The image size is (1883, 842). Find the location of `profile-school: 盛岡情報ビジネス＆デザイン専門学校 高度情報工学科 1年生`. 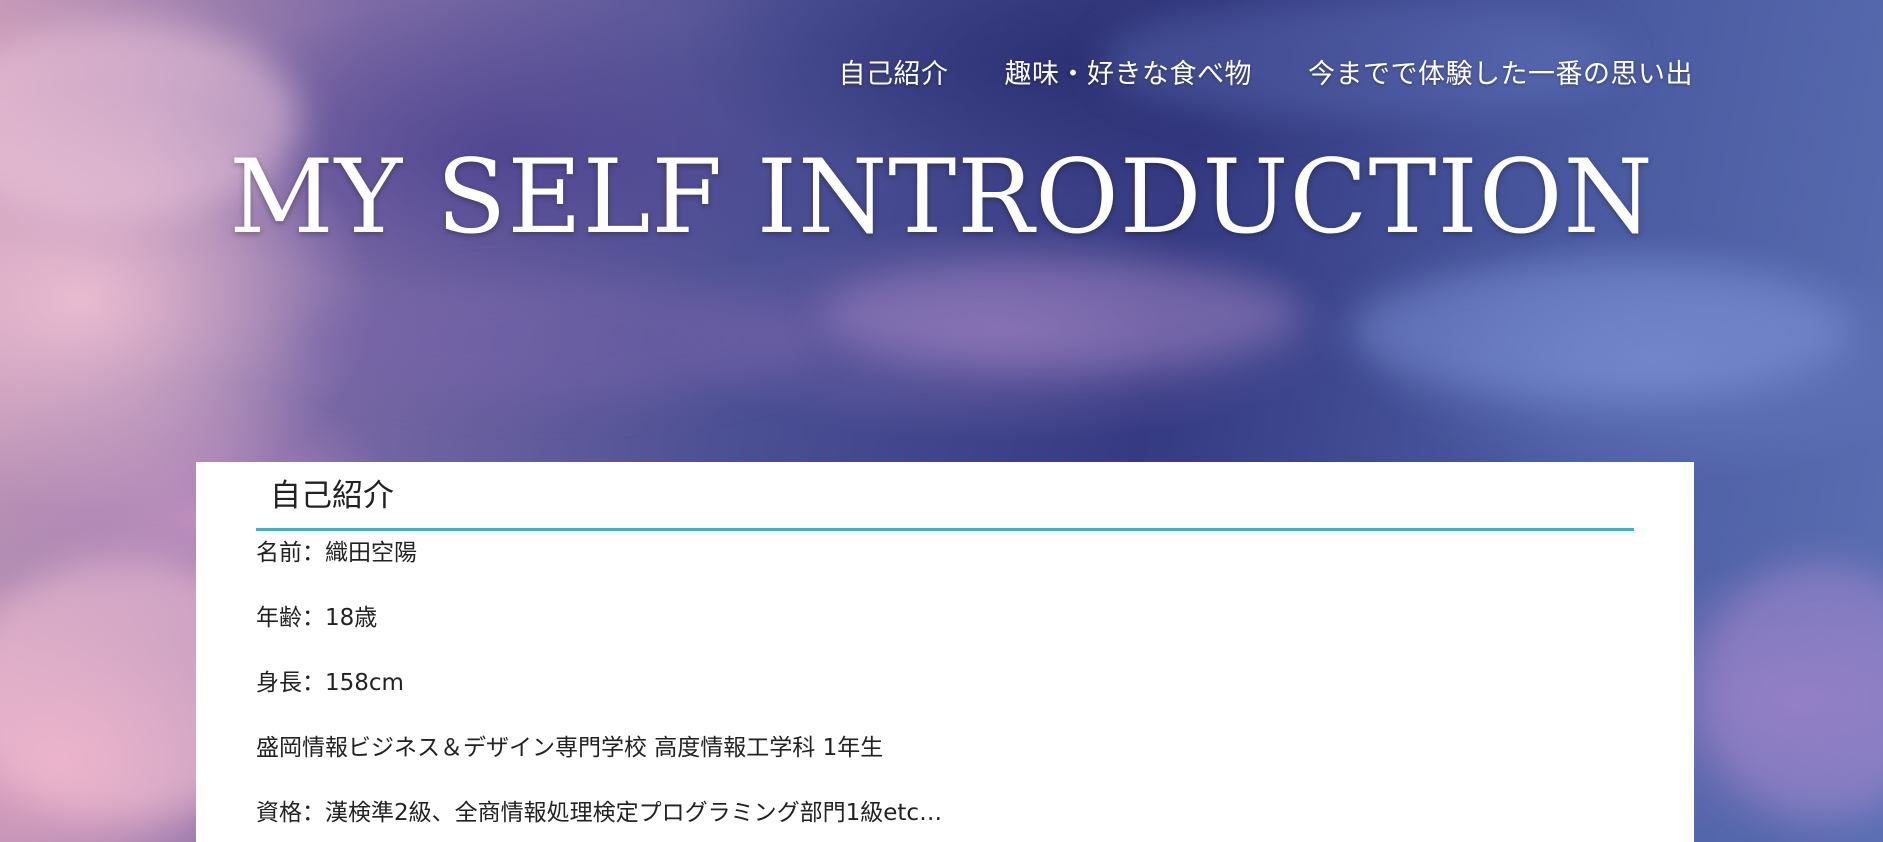

profile-school: 盛岡情報ビジネス＆デザイン専門学校 高度情報工学科 1年生 is located at coordinates (570, 748).